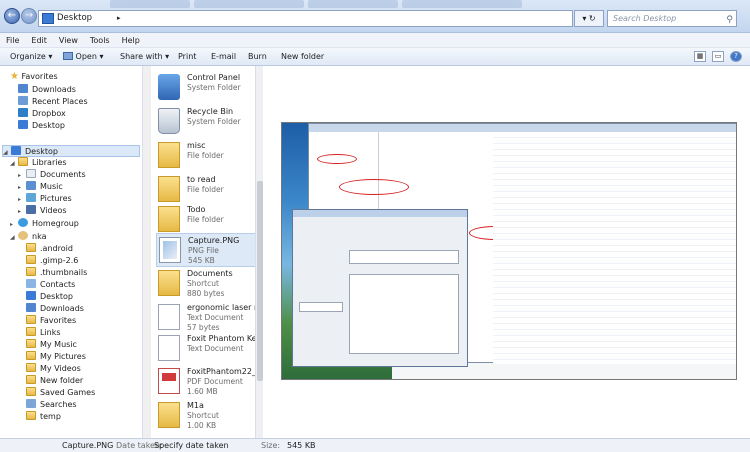 The height and width of the screenshot is (452, 750). I want to click on videos-folder-icon, so click(31, 367).